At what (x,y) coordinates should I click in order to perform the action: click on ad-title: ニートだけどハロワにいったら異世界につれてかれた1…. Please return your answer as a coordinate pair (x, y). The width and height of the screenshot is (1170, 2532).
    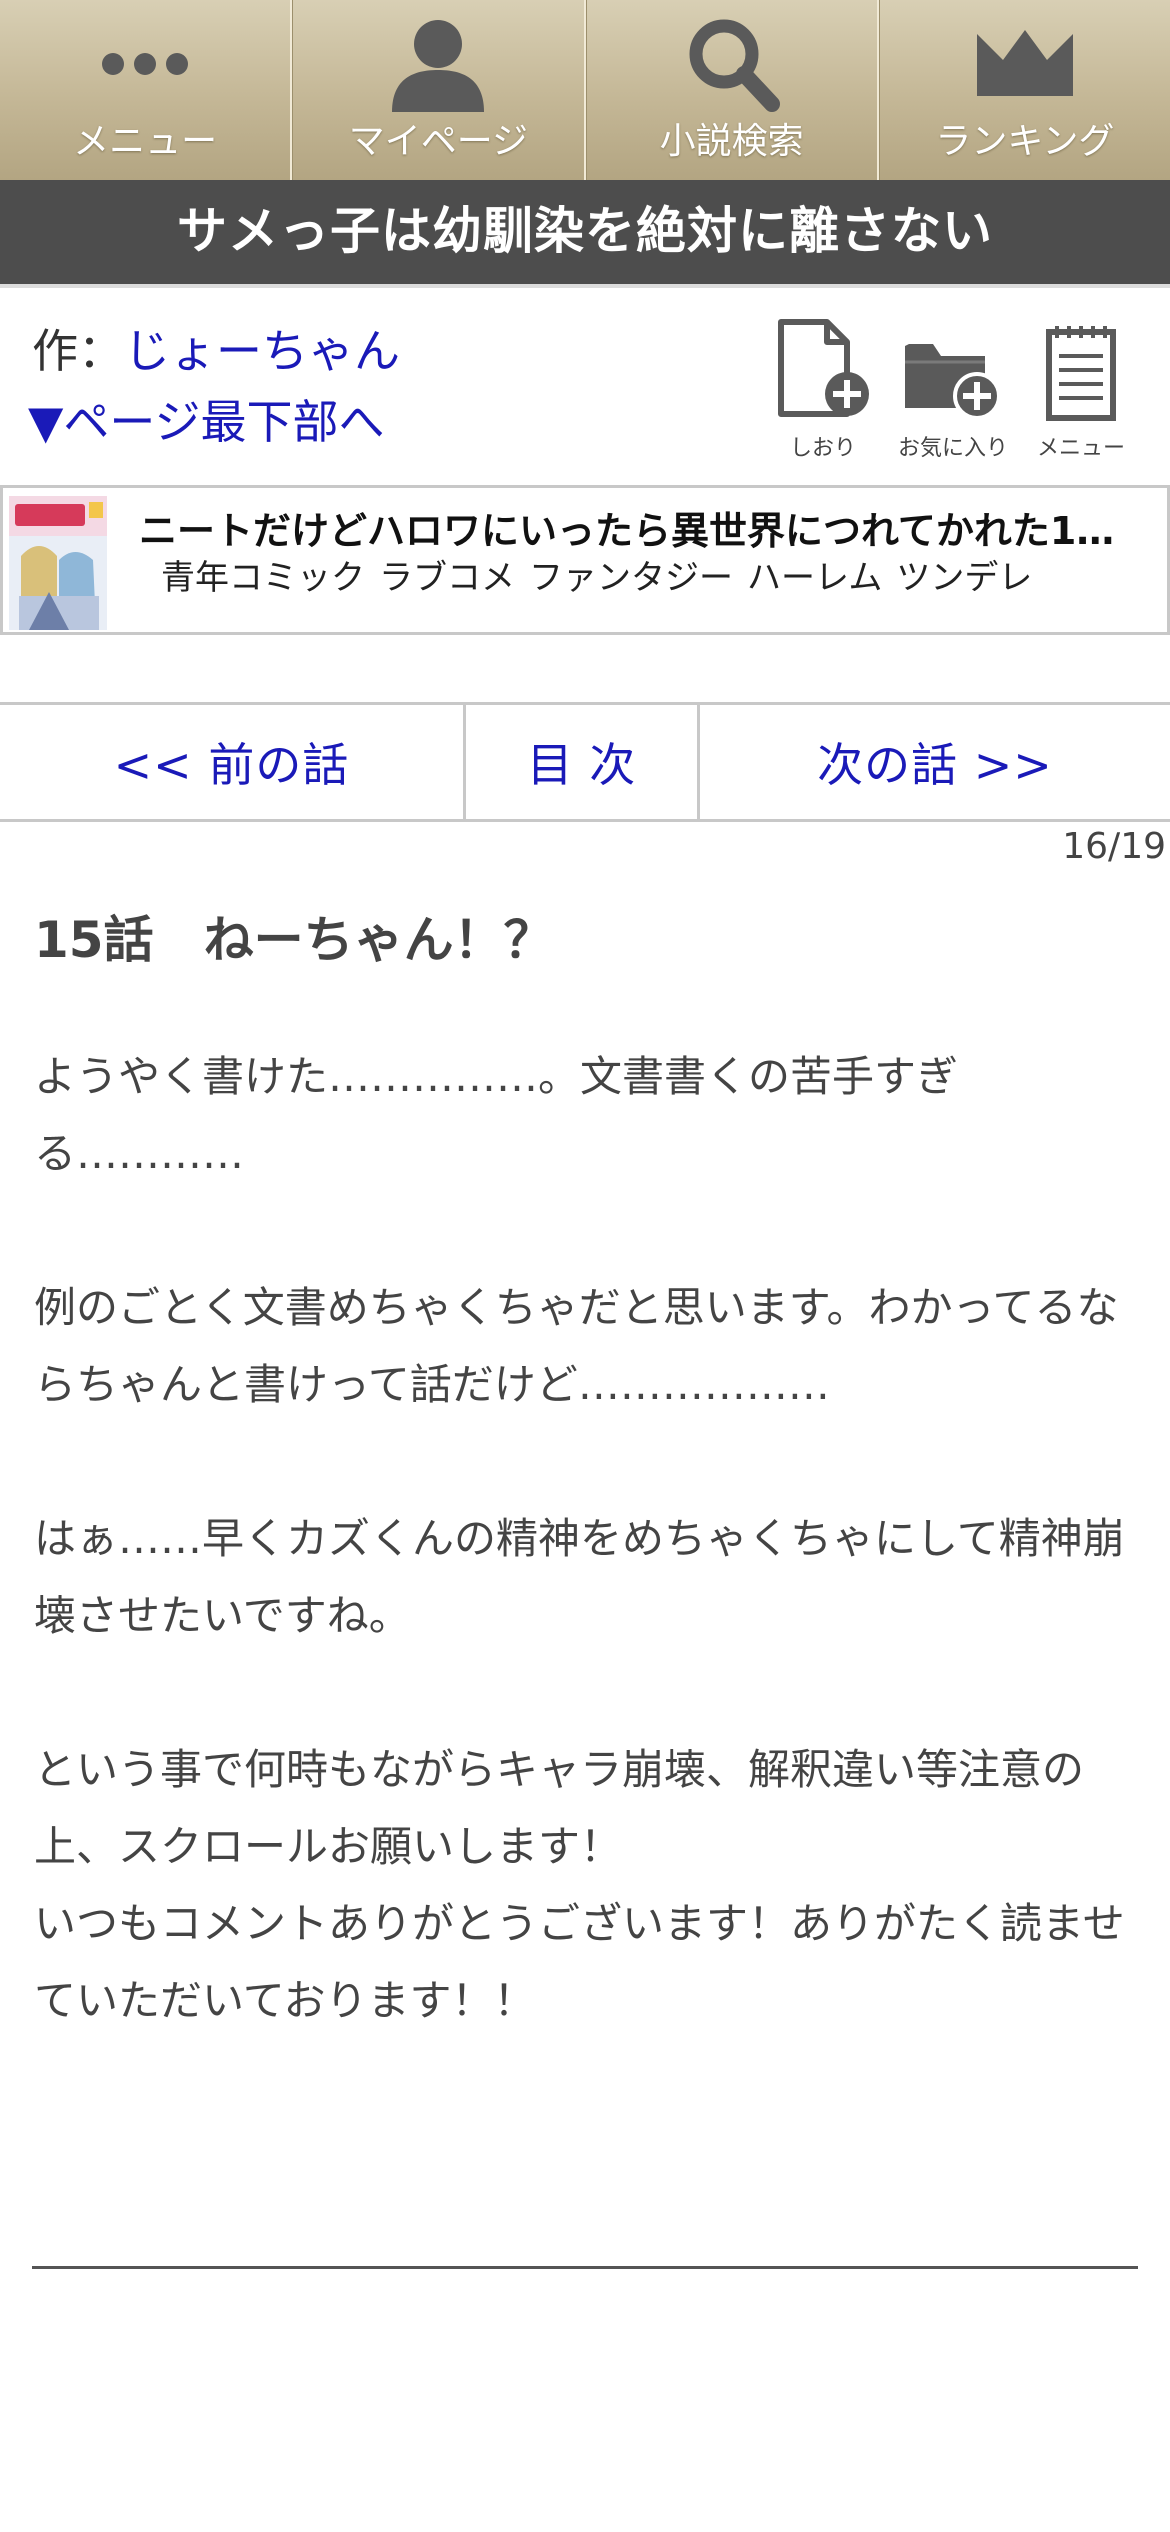
    Looking at the image, I should click on (627, 531).